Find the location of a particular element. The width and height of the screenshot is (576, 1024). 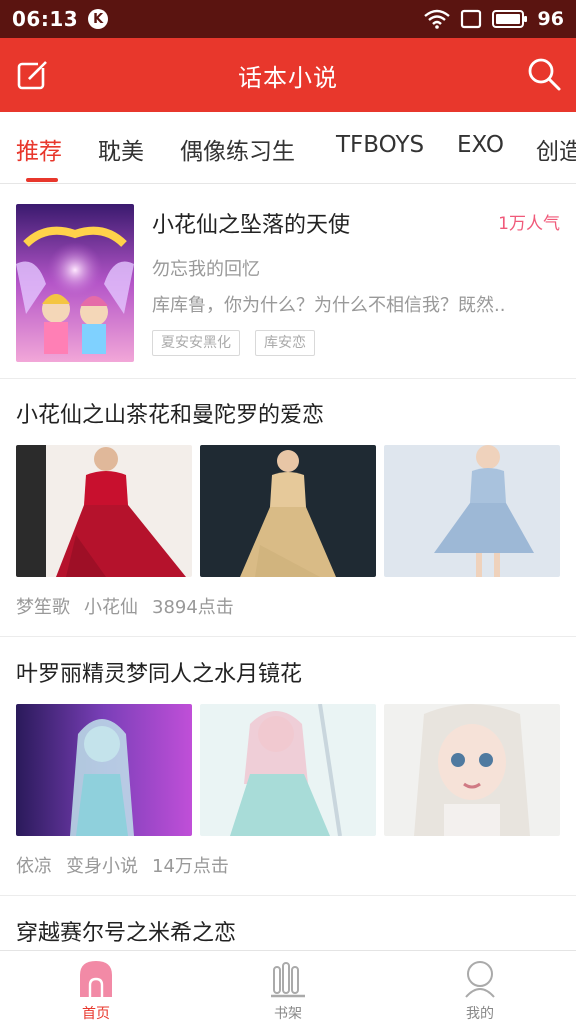

book-cover-image is located at coordinates (75, 283).